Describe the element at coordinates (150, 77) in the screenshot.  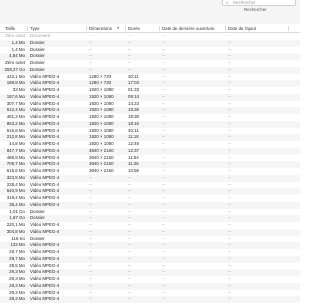
I see `table-row: 422,1 Mo Vidéo MPEG-4 1280 × 720 30:11 -- --` at that location.